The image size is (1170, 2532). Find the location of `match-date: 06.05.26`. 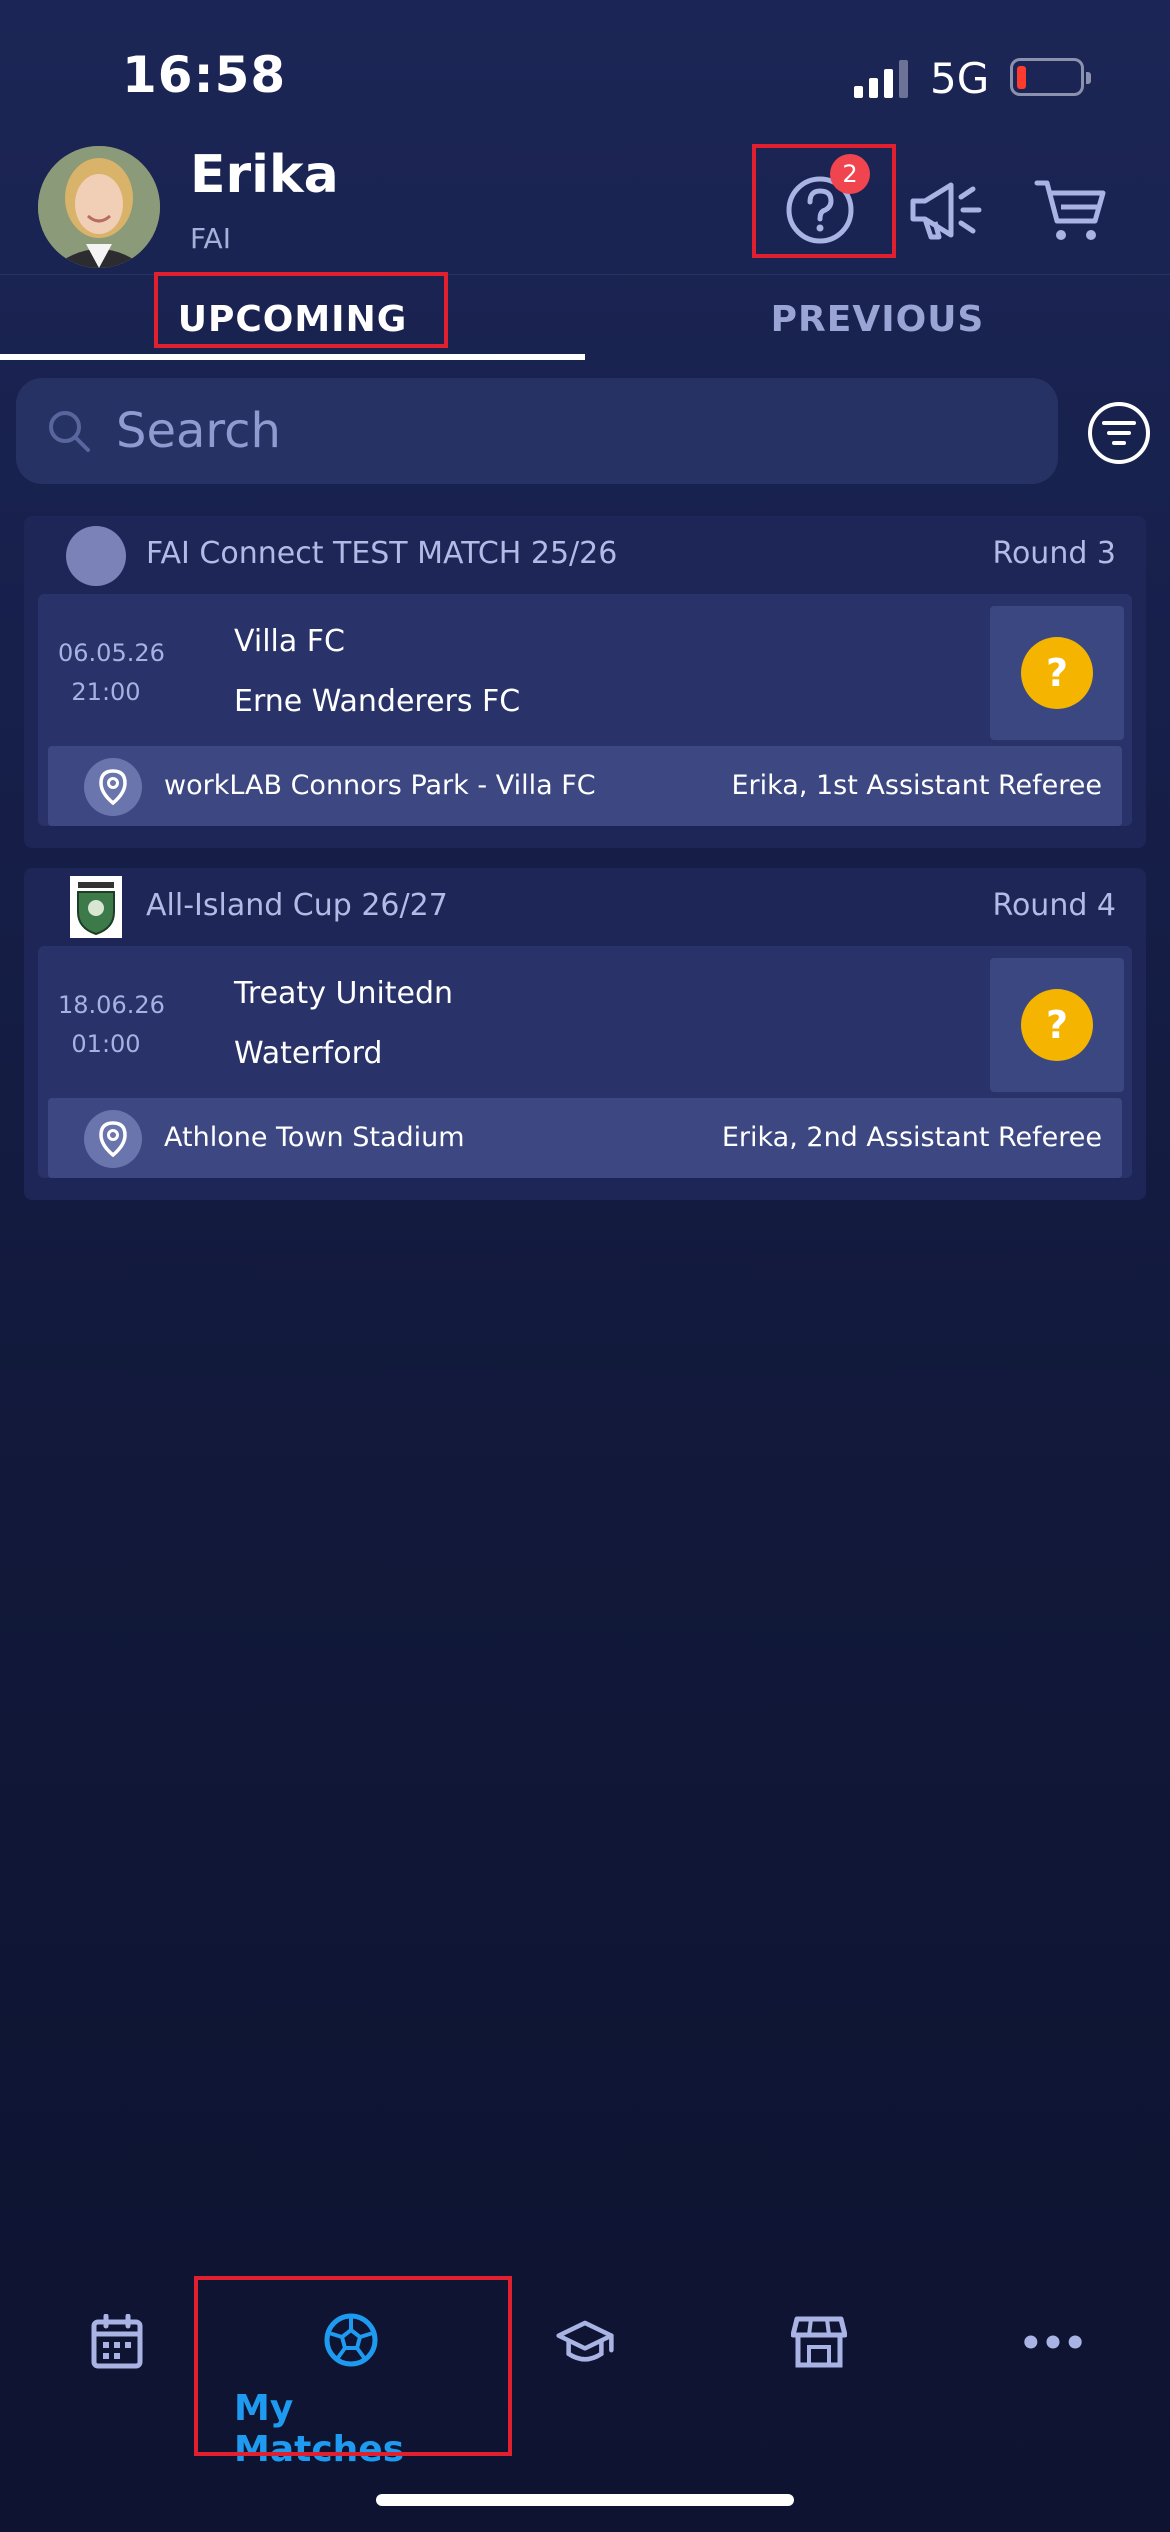

match-date: 06.05.26 is located at coordinates (111, 653).